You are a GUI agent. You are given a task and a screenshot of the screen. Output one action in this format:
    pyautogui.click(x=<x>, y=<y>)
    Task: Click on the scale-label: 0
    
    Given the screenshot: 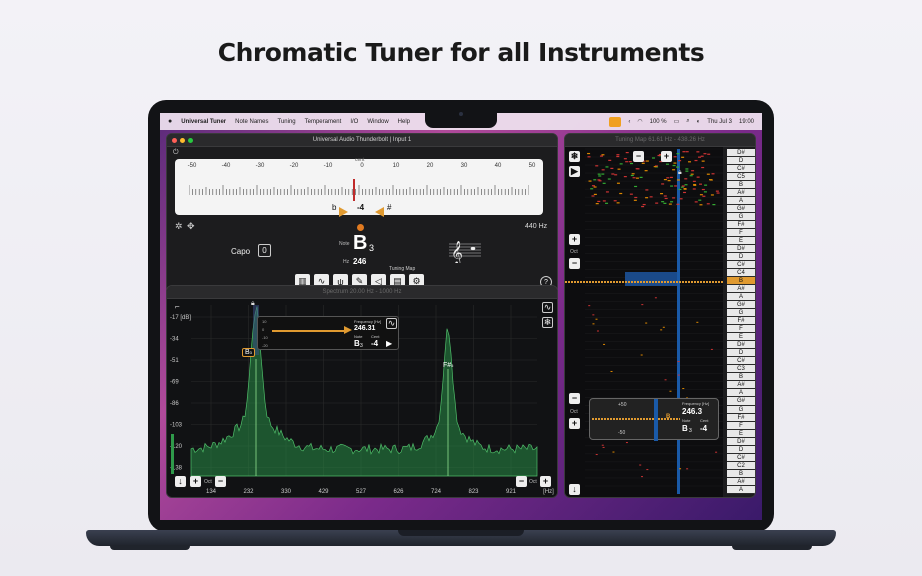 What is the action you would take?
    pyautogui.click(x=362, y=166)
    